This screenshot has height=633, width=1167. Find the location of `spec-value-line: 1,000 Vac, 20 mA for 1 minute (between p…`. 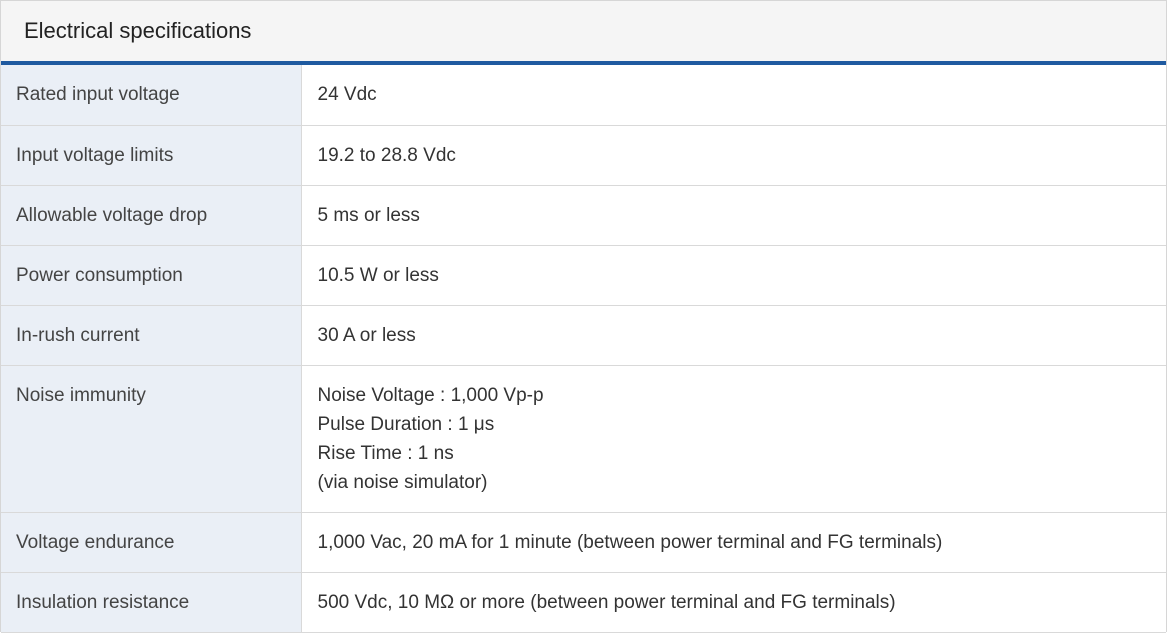

spec-value-line: 1,000 Vac, 20 mA for 1 minute (between p… is located at coordinates (630, 542).